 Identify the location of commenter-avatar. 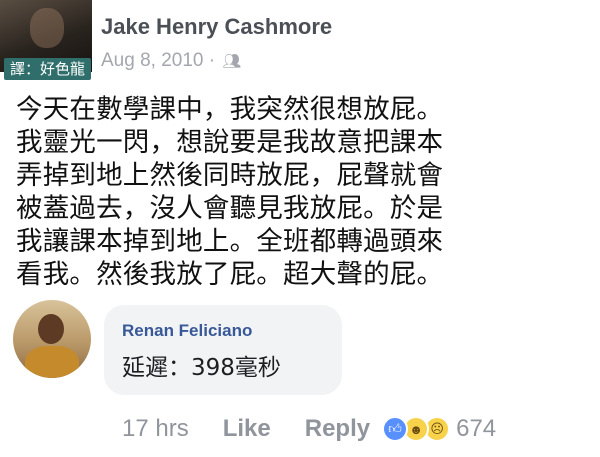
(52, 339).